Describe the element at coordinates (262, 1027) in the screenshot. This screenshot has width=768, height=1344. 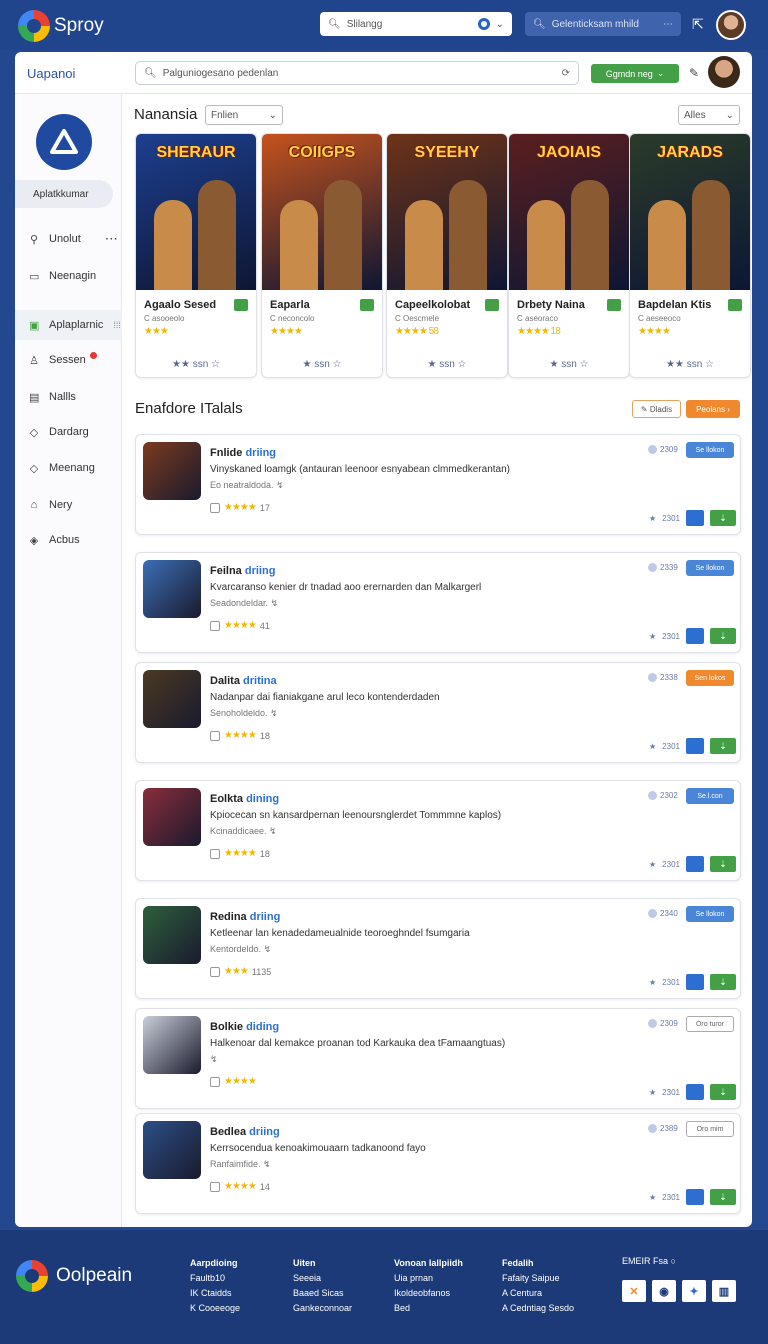
I see `list-item-title-b: diding` at that location.